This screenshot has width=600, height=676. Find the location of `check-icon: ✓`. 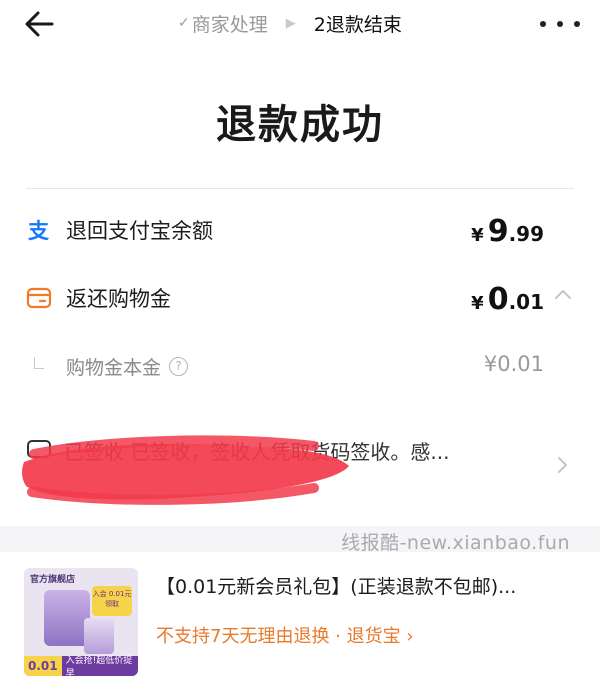

check-icon: ✓ is located at coordinates (184, 23).